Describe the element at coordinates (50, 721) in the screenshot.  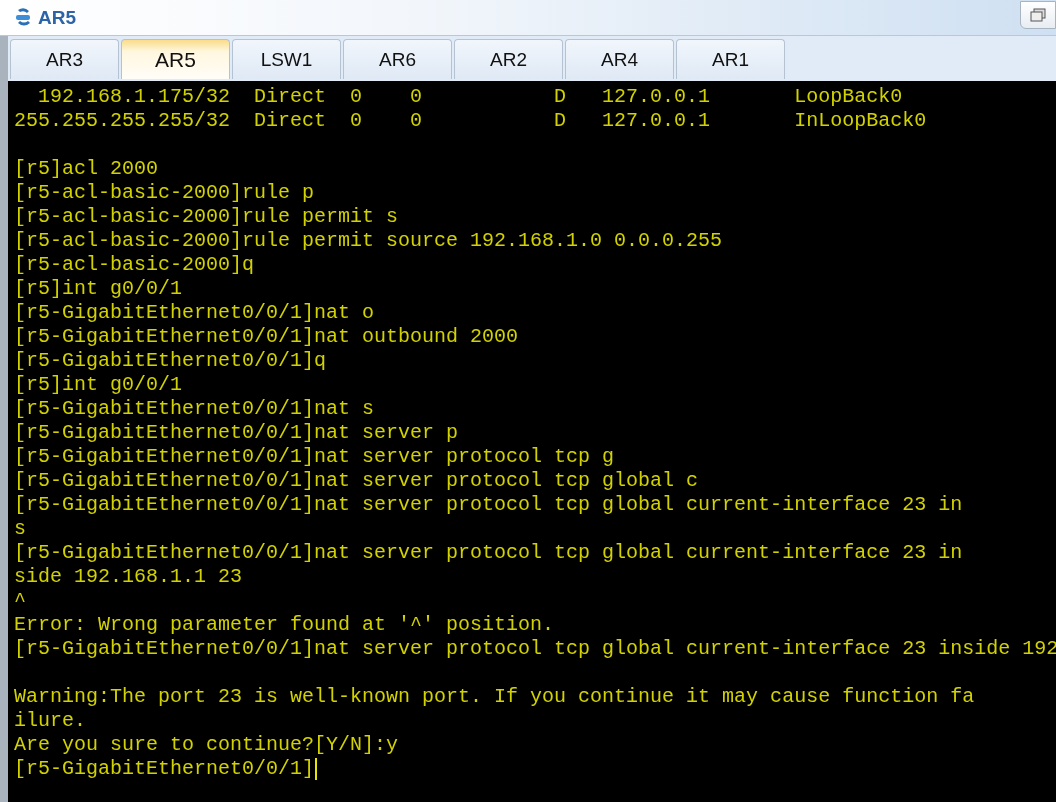
I see `console-line: ilure.` at that location.